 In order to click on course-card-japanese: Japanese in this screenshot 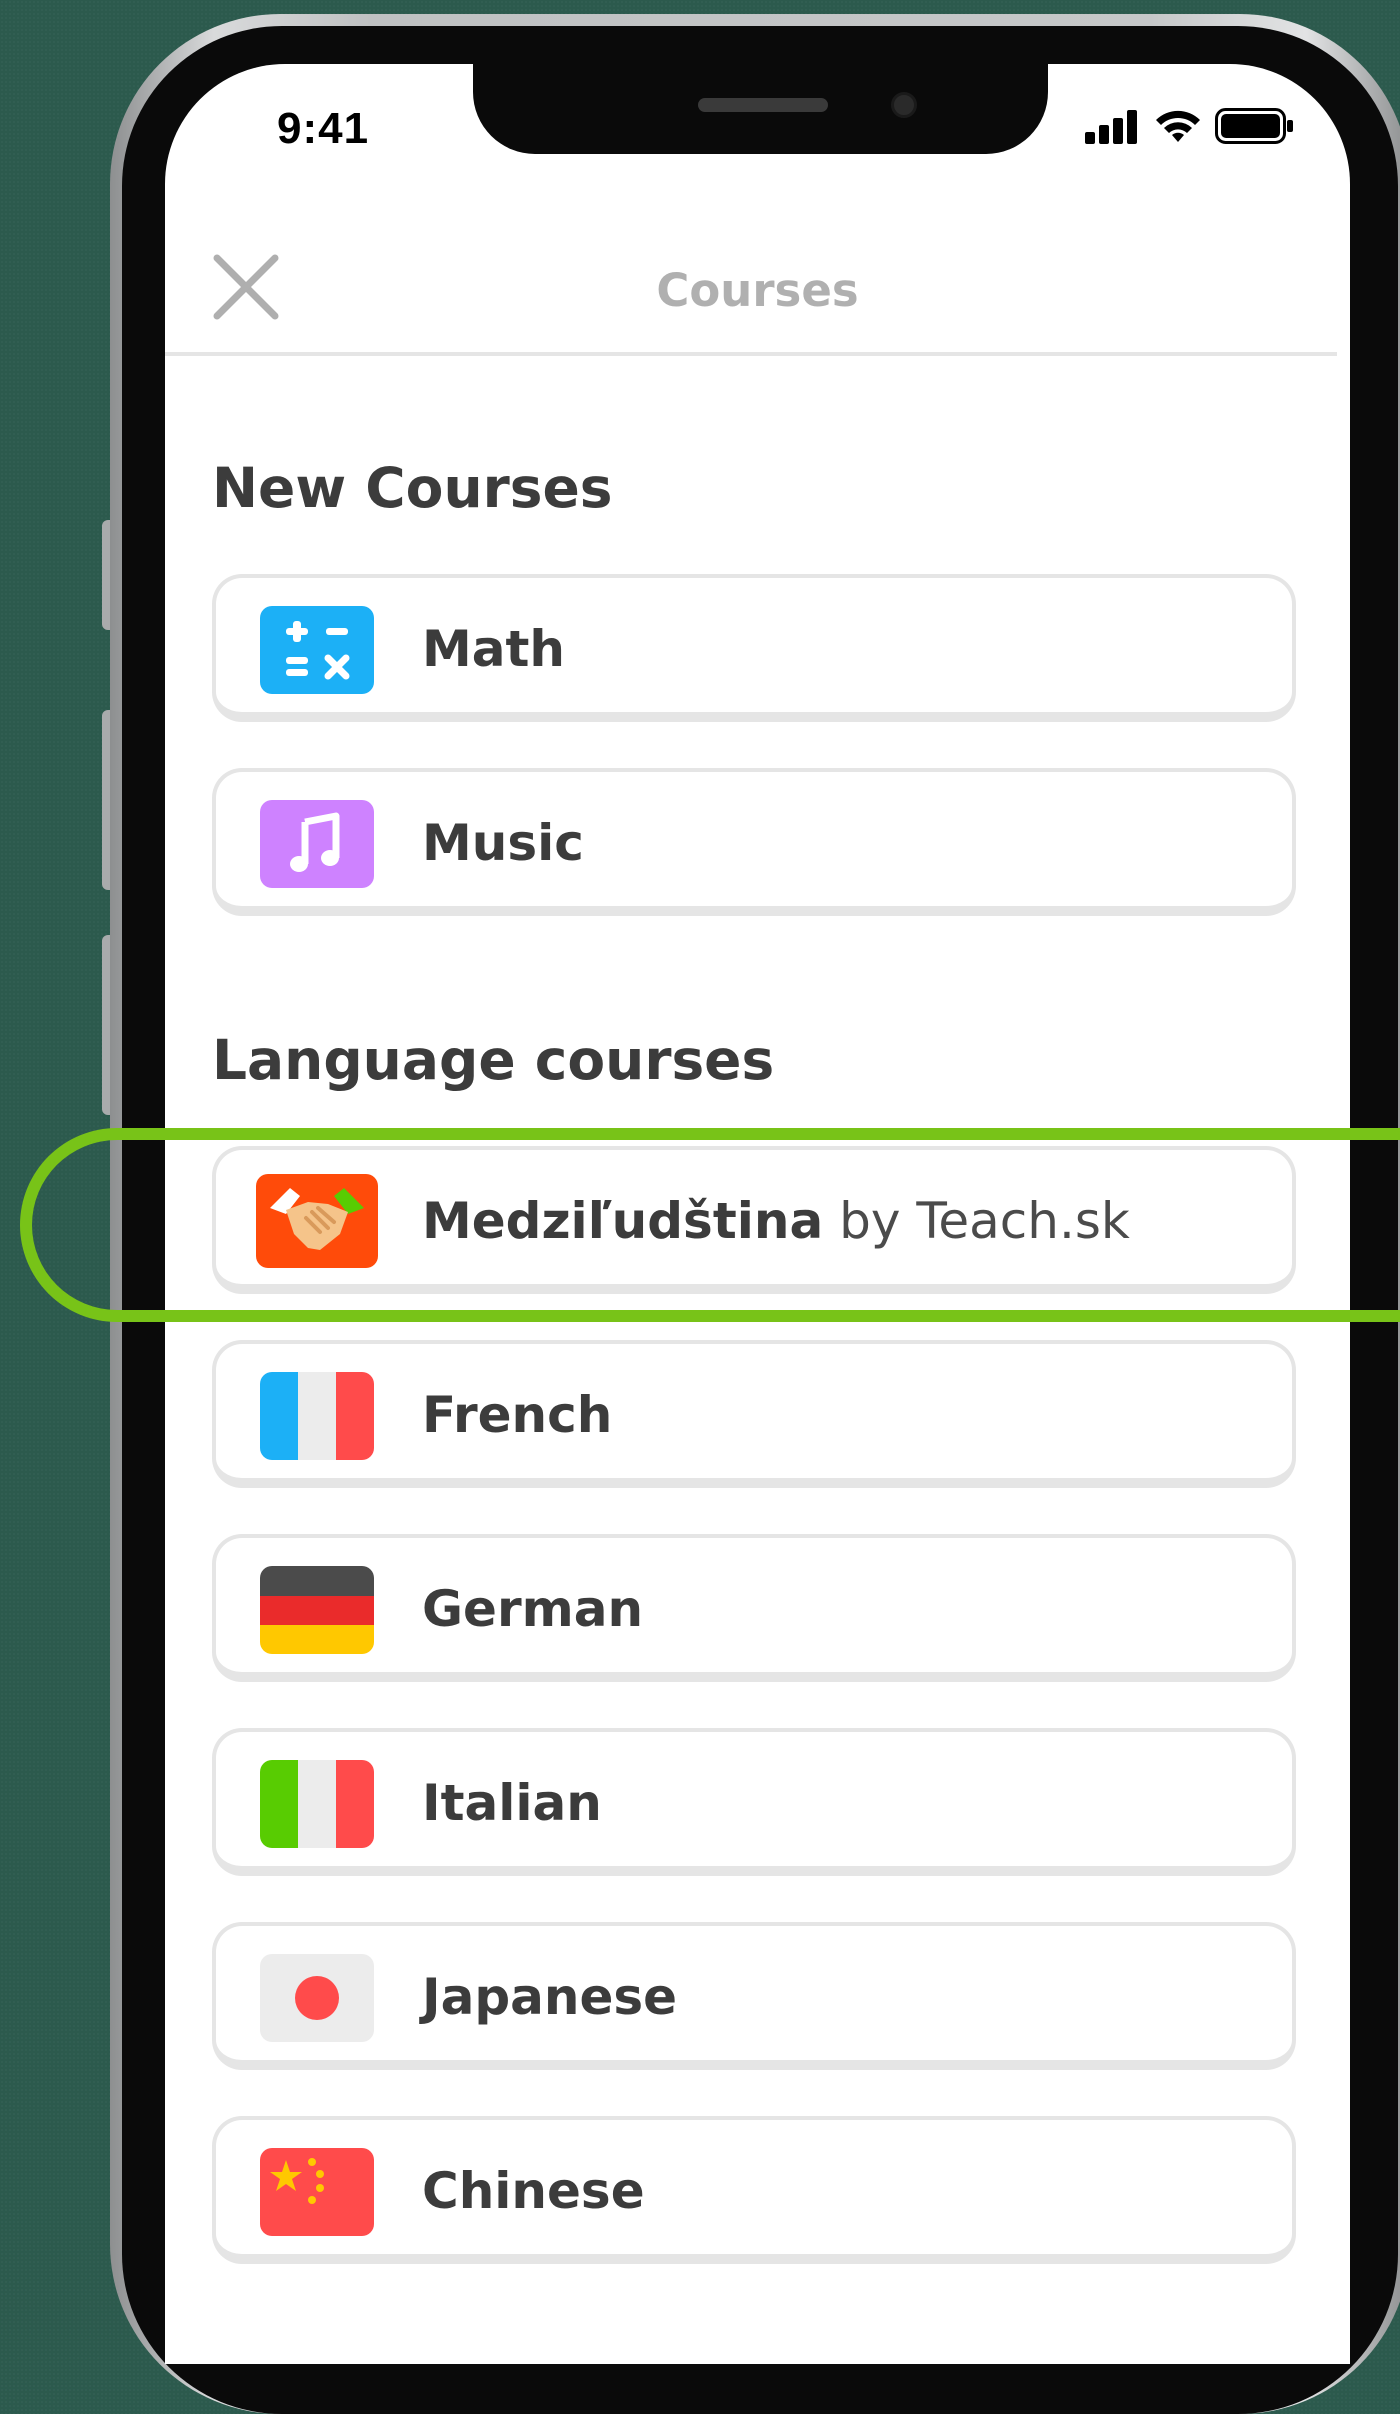, I will do `click(754, 1996)`.